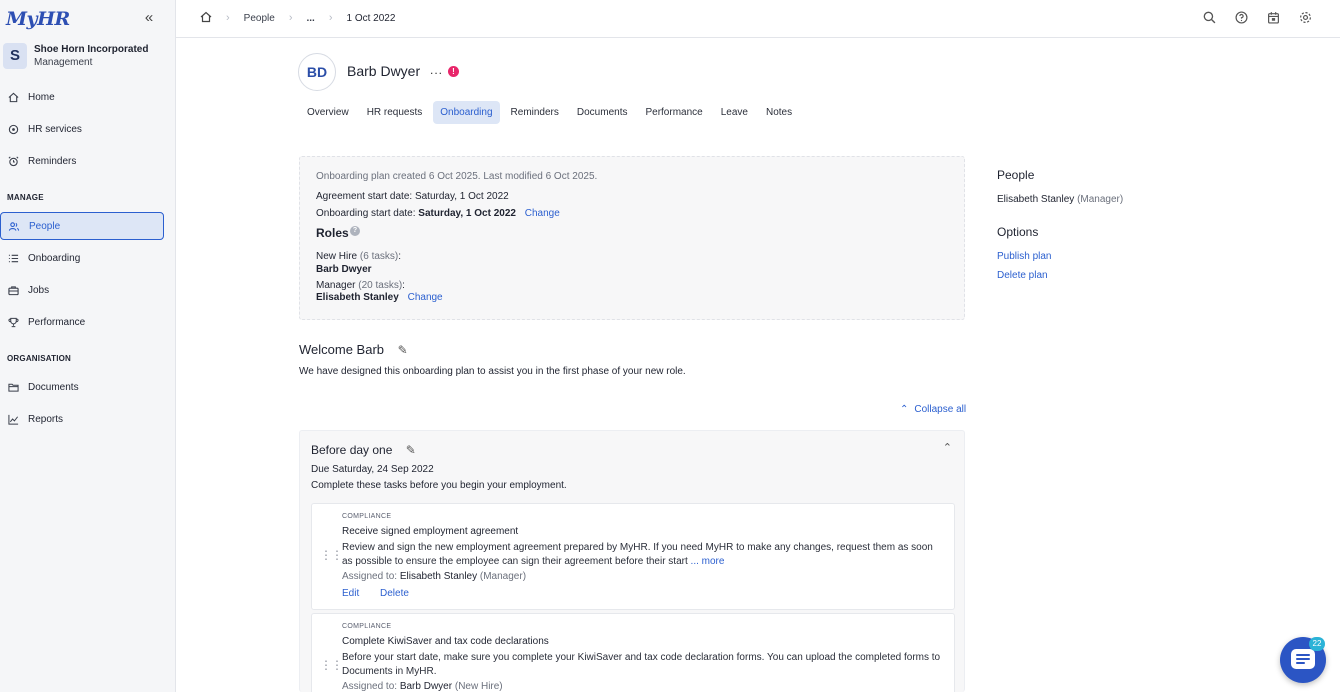  Describe the element at coordinates (358, 256) in the screenshot. I see `role-new-hire-label: New Hire (6 tasks):` at that location.